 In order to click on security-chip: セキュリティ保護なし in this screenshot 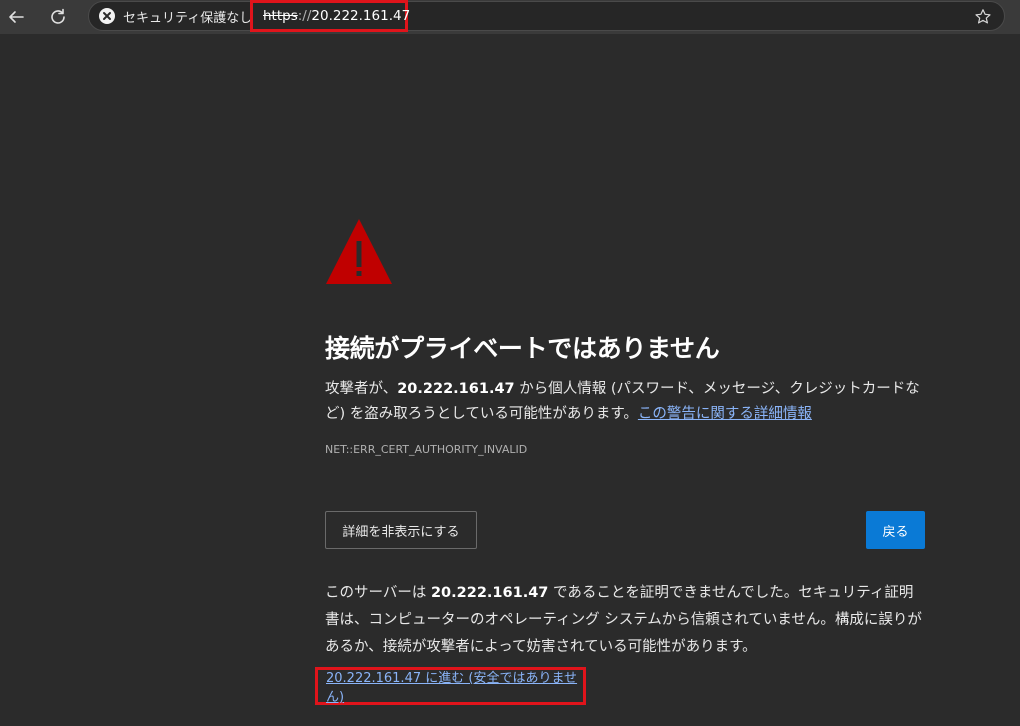, I will do `click(175, 16)`.